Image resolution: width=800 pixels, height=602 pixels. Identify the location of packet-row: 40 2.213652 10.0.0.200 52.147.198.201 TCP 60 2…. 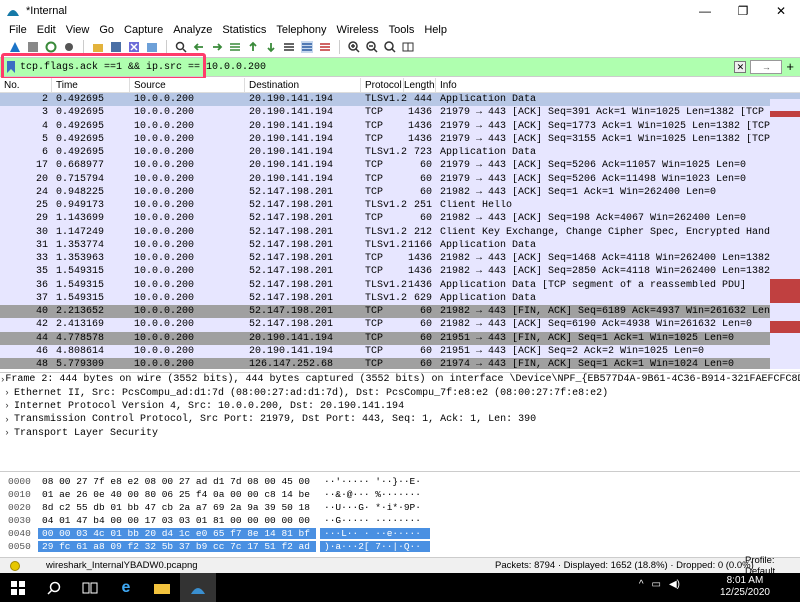
(400, 312).